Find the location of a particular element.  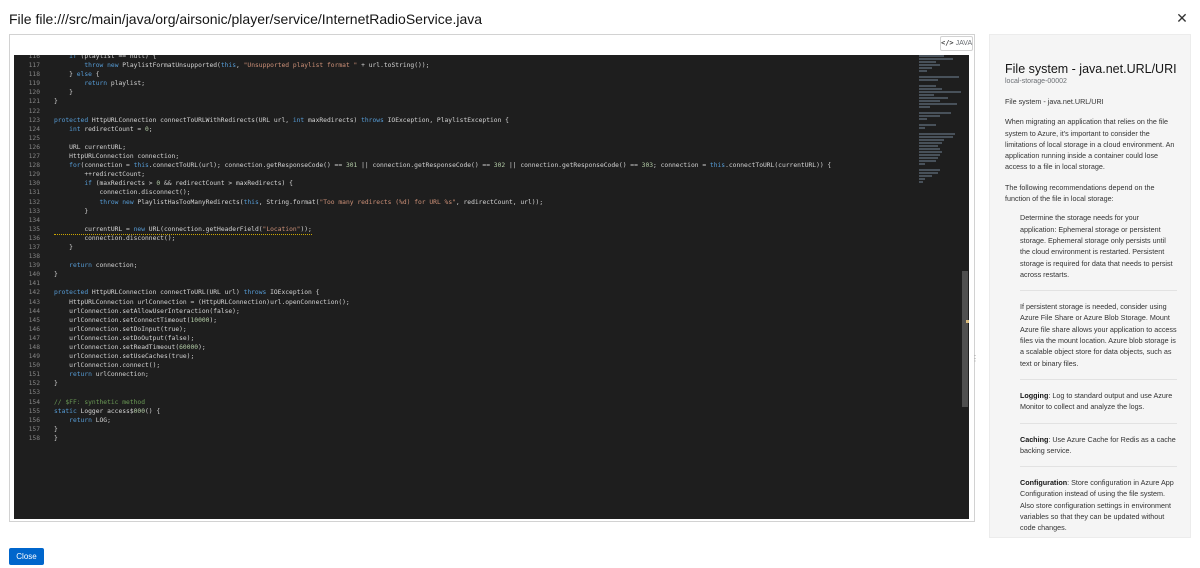

code-line: 133 } is located at coordinates (464, 211).